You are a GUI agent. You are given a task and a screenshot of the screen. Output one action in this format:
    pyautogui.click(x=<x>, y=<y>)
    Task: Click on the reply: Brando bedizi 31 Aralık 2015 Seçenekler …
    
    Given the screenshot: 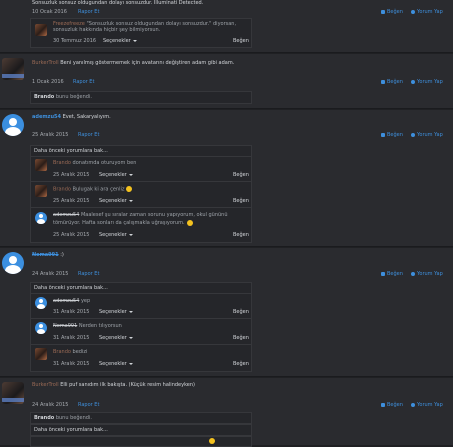 What is the action you would take?
    pyautogui.click(x=141, y=358)
    